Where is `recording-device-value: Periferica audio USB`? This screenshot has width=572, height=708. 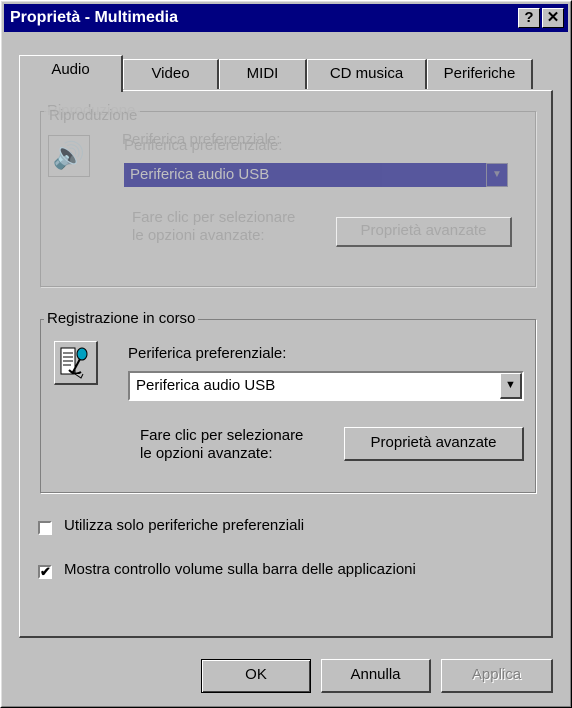 recording-device-value: Periferica audio USB is located at coordinates (206, 385).